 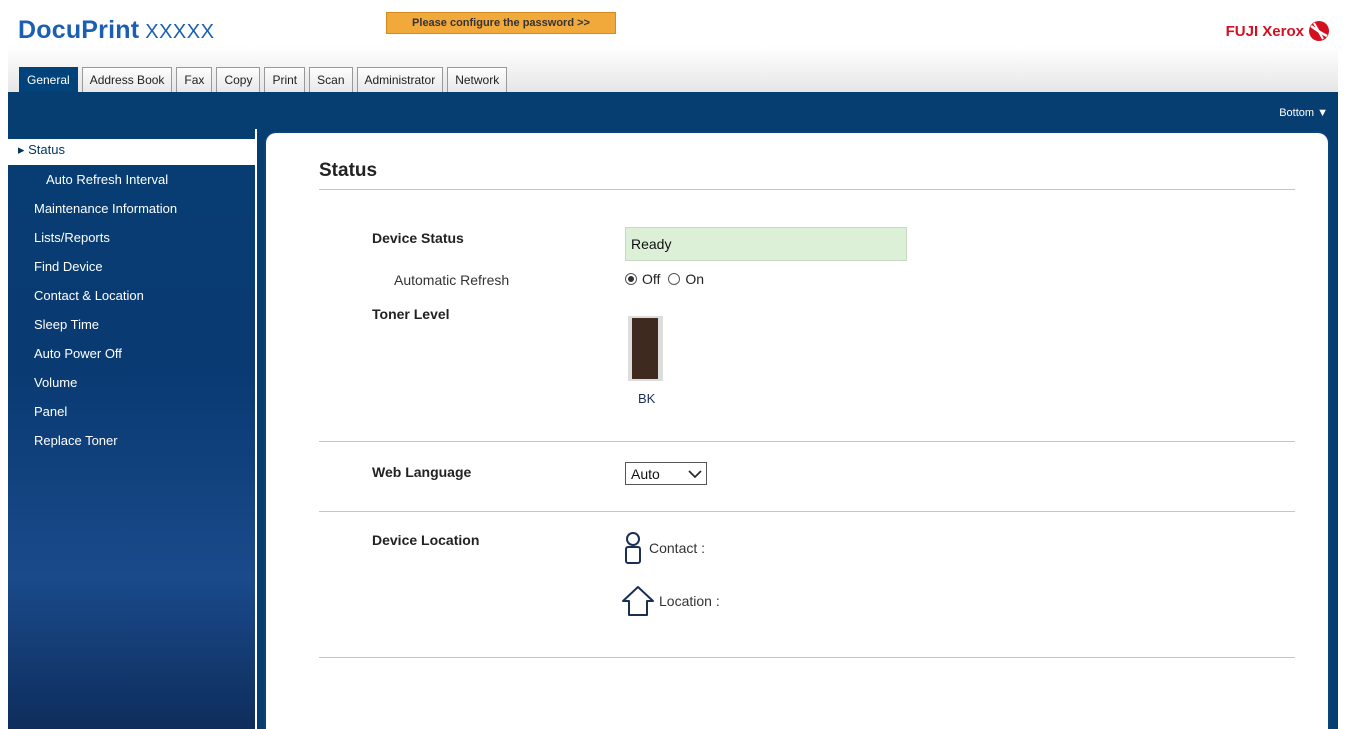 I want to click on web-language-value: Auto, so click(x=645, y=474).